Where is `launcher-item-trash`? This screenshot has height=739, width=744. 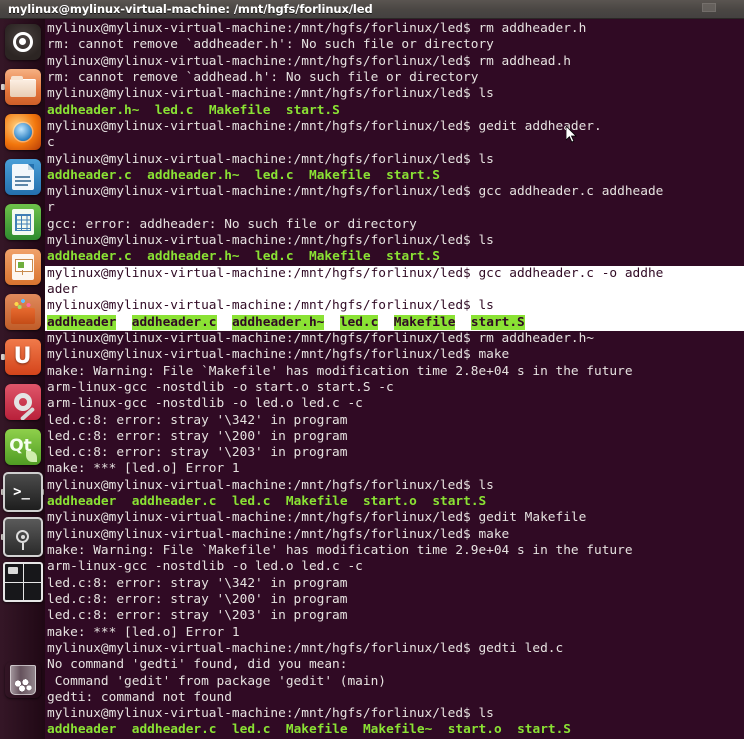 launcher-item-trash is located at coordinates (22, 679).